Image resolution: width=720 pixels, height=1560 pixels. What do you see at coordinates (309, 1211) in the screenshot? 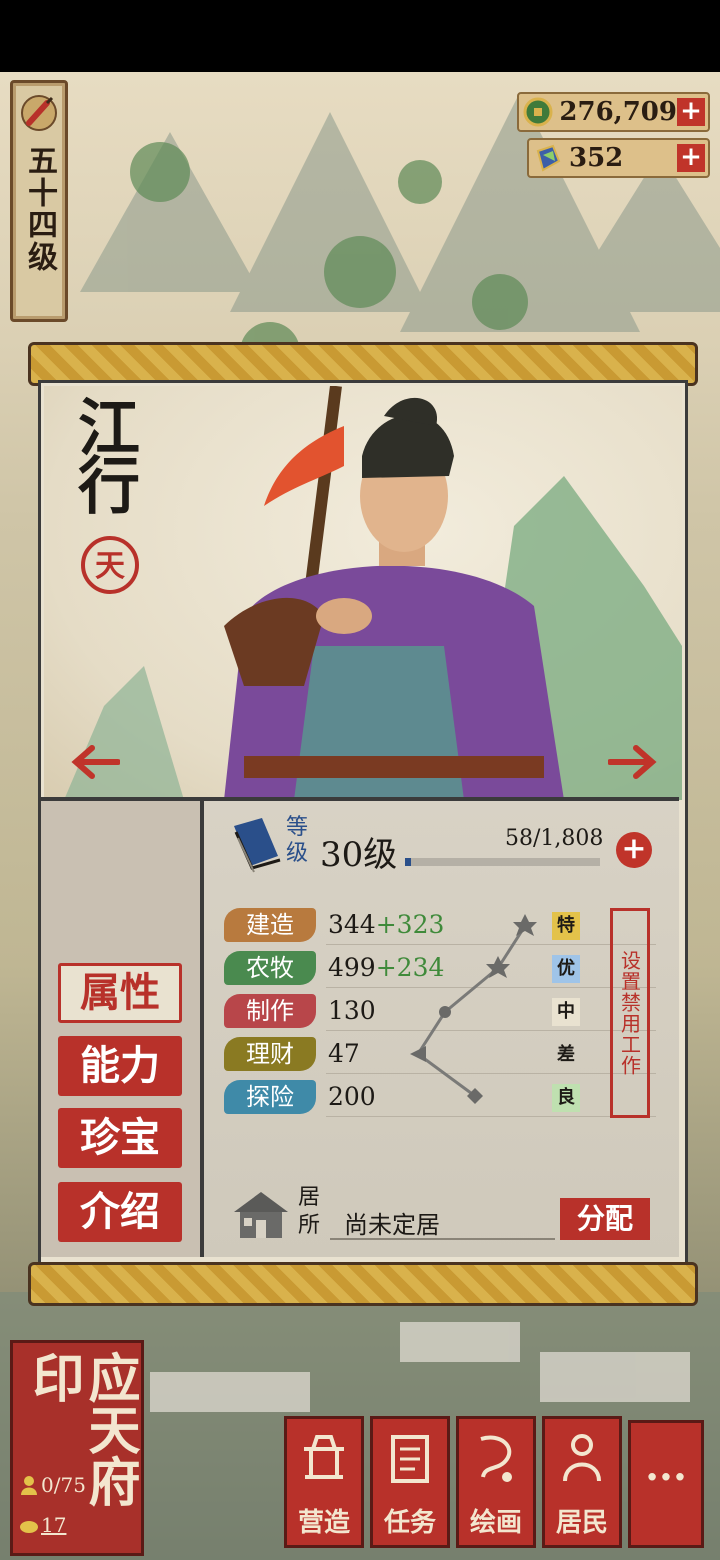
I see `residence-label: 居所` at bounding box center [309, 1211].